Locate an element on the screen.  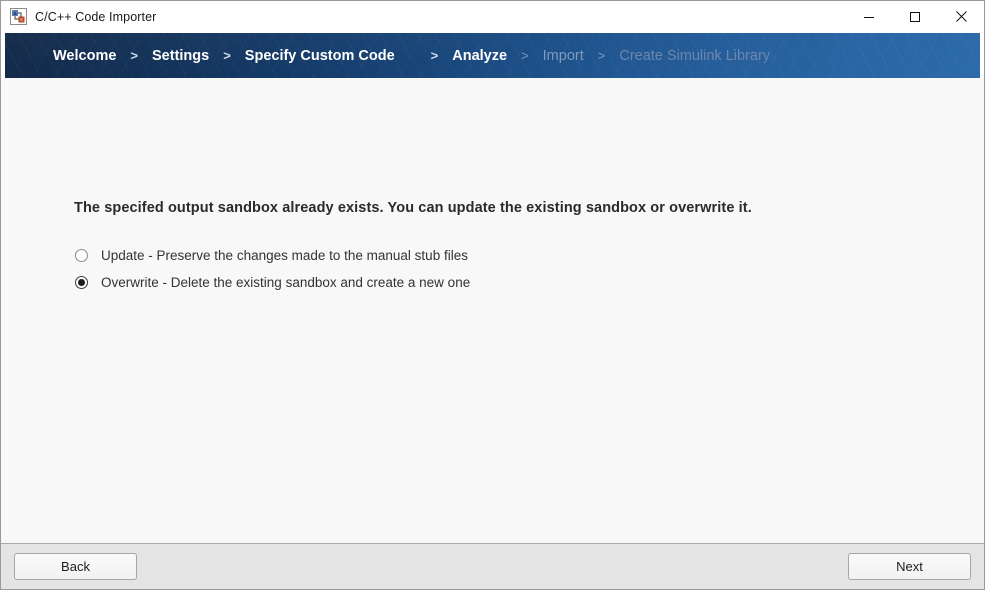
maximize-icon is located at coordinates (915, 17).